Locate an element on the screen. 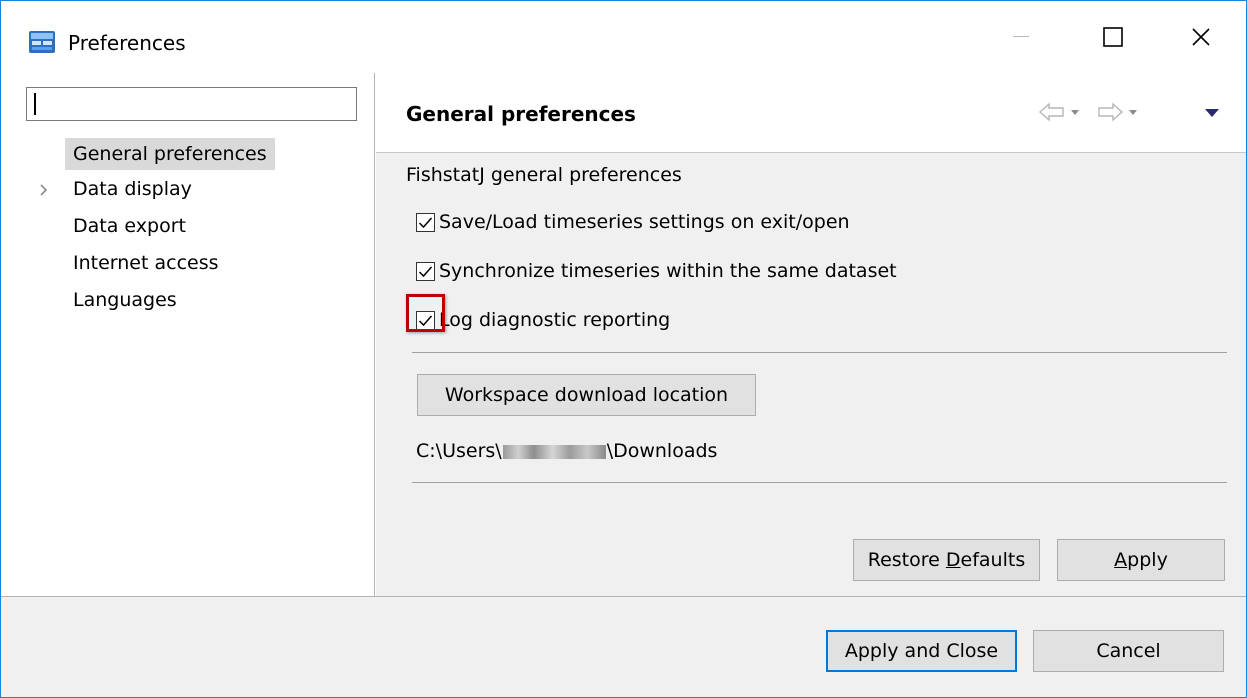  close-icon is located at coordinates (1201, 37).